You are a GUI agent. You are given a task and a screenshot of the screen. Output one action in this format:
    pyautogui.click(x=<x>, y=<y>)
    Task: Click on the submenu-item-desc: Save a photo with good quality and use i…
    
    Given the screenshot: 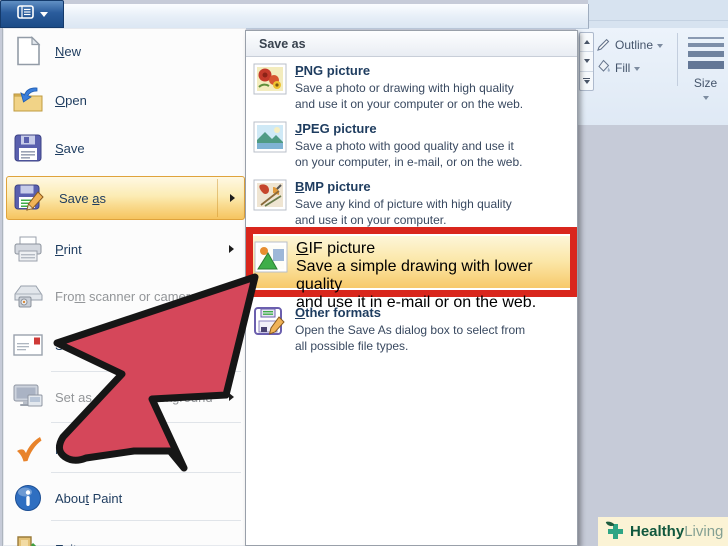 What is the action you would take?
    pyautogui.click(x=404, y=146)
    